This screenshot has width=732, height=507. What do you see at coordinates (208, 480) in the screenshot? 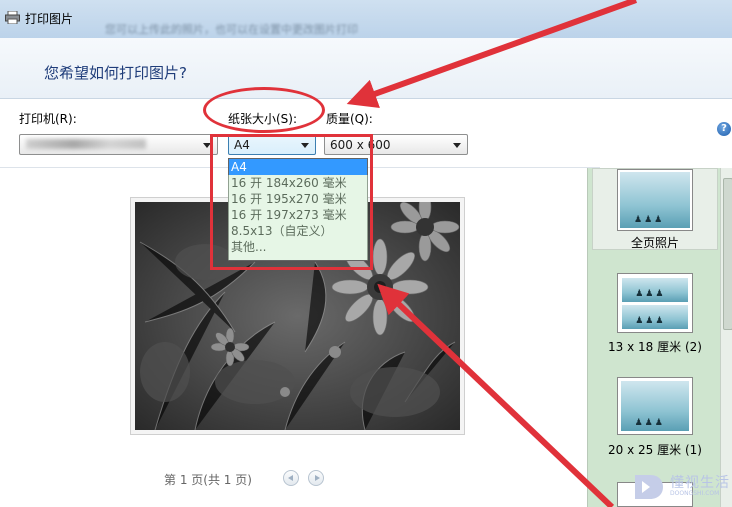
I see `page-indicator: 第 1 页(共 1 页)` at bounding box center [208, 480].